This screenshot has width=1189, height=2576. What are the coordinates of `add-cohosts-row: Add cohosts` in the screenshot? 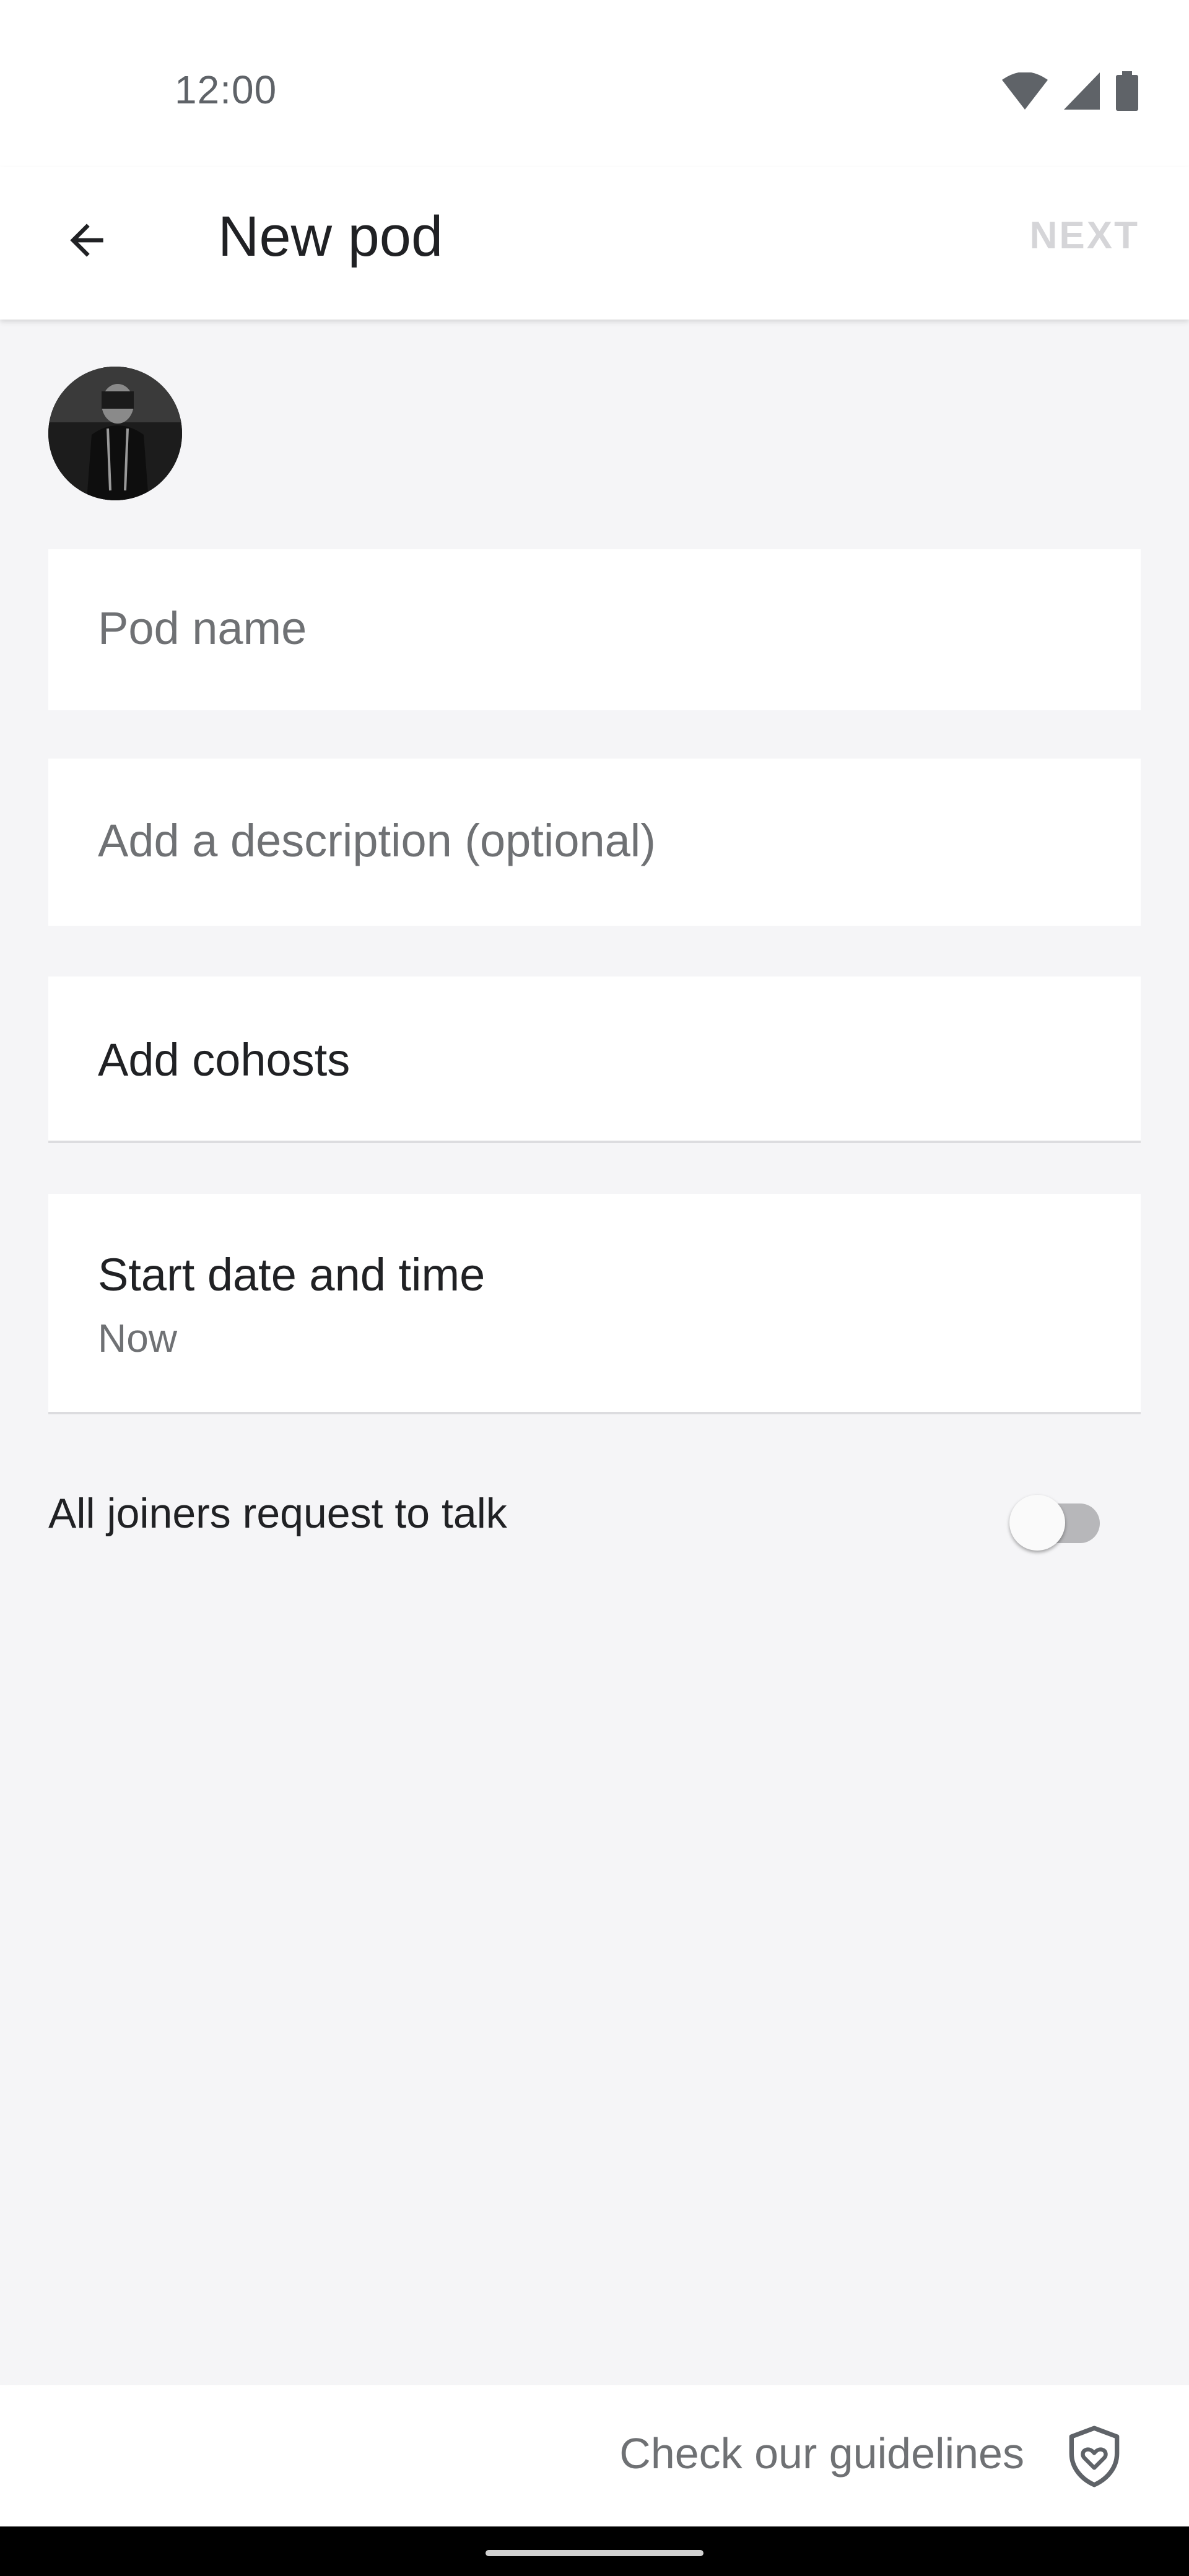 It's located at (594, 1060).